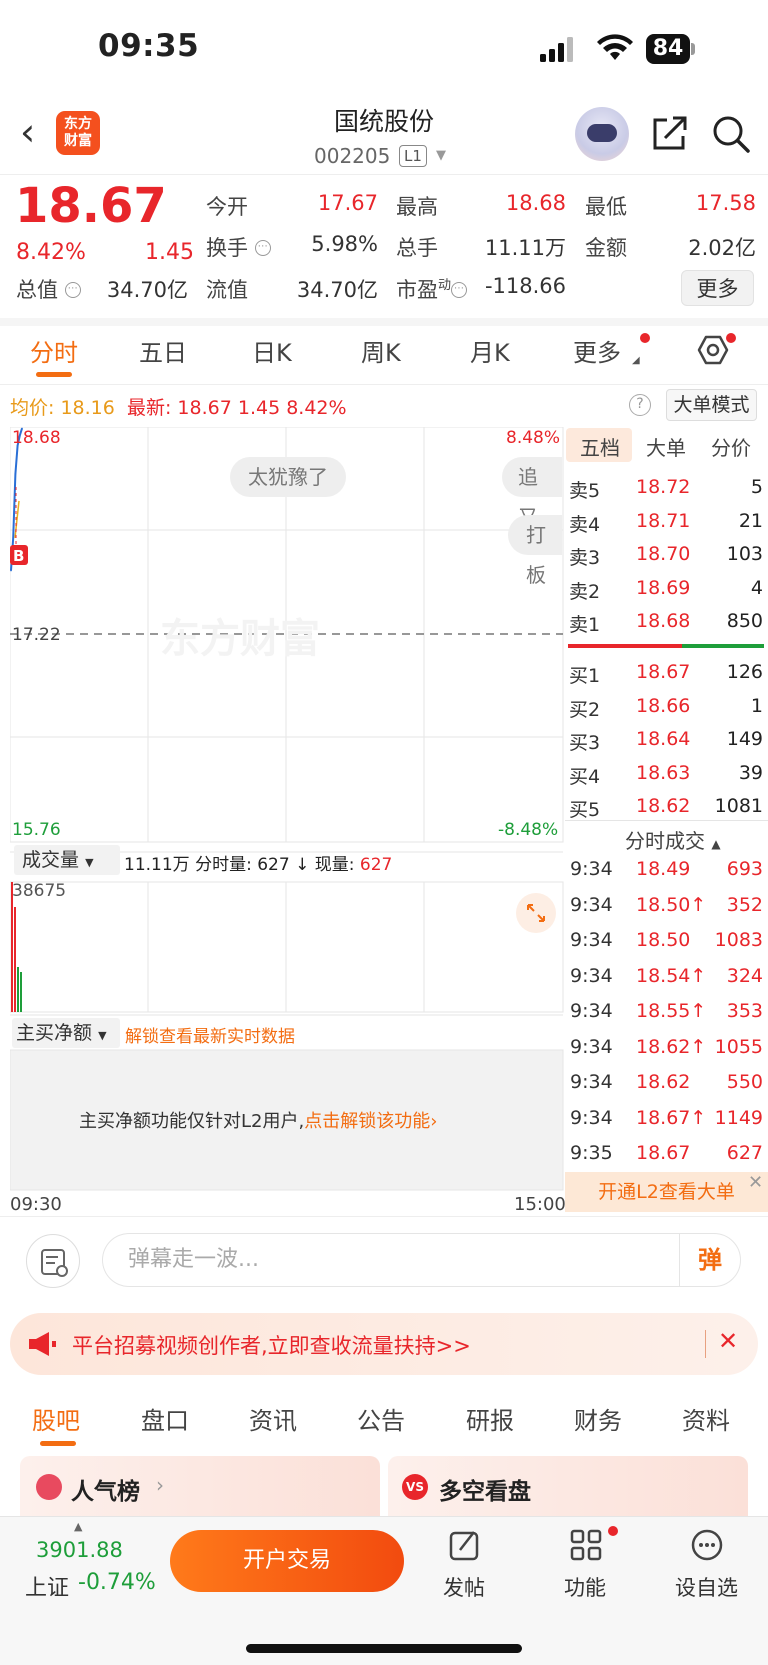 The width and height of the screenshot is (768, 1665). I want to click on low-value: 17.58, so click(725, 203).